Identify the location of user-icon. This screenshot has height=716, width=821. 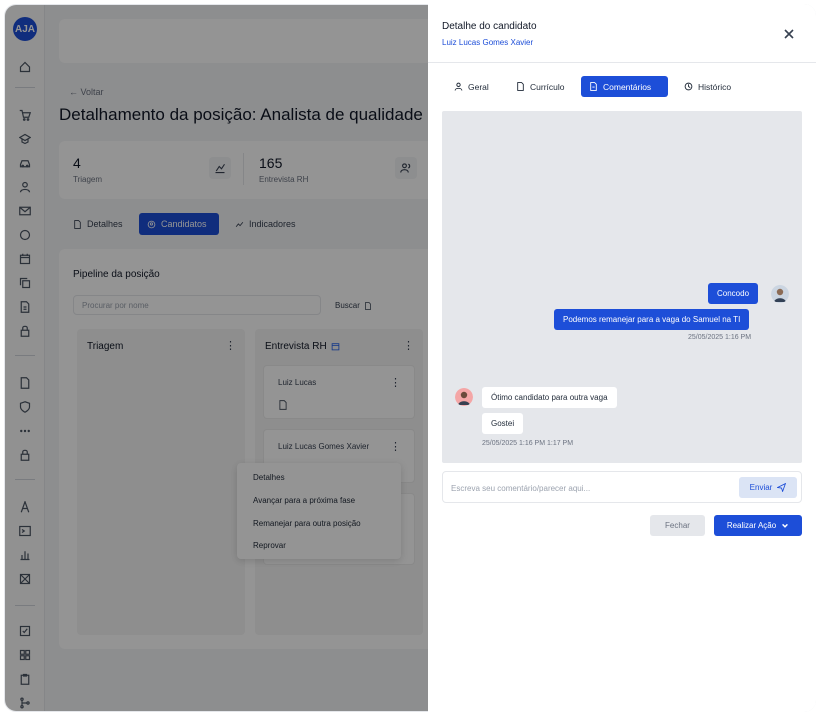
(458, 86).